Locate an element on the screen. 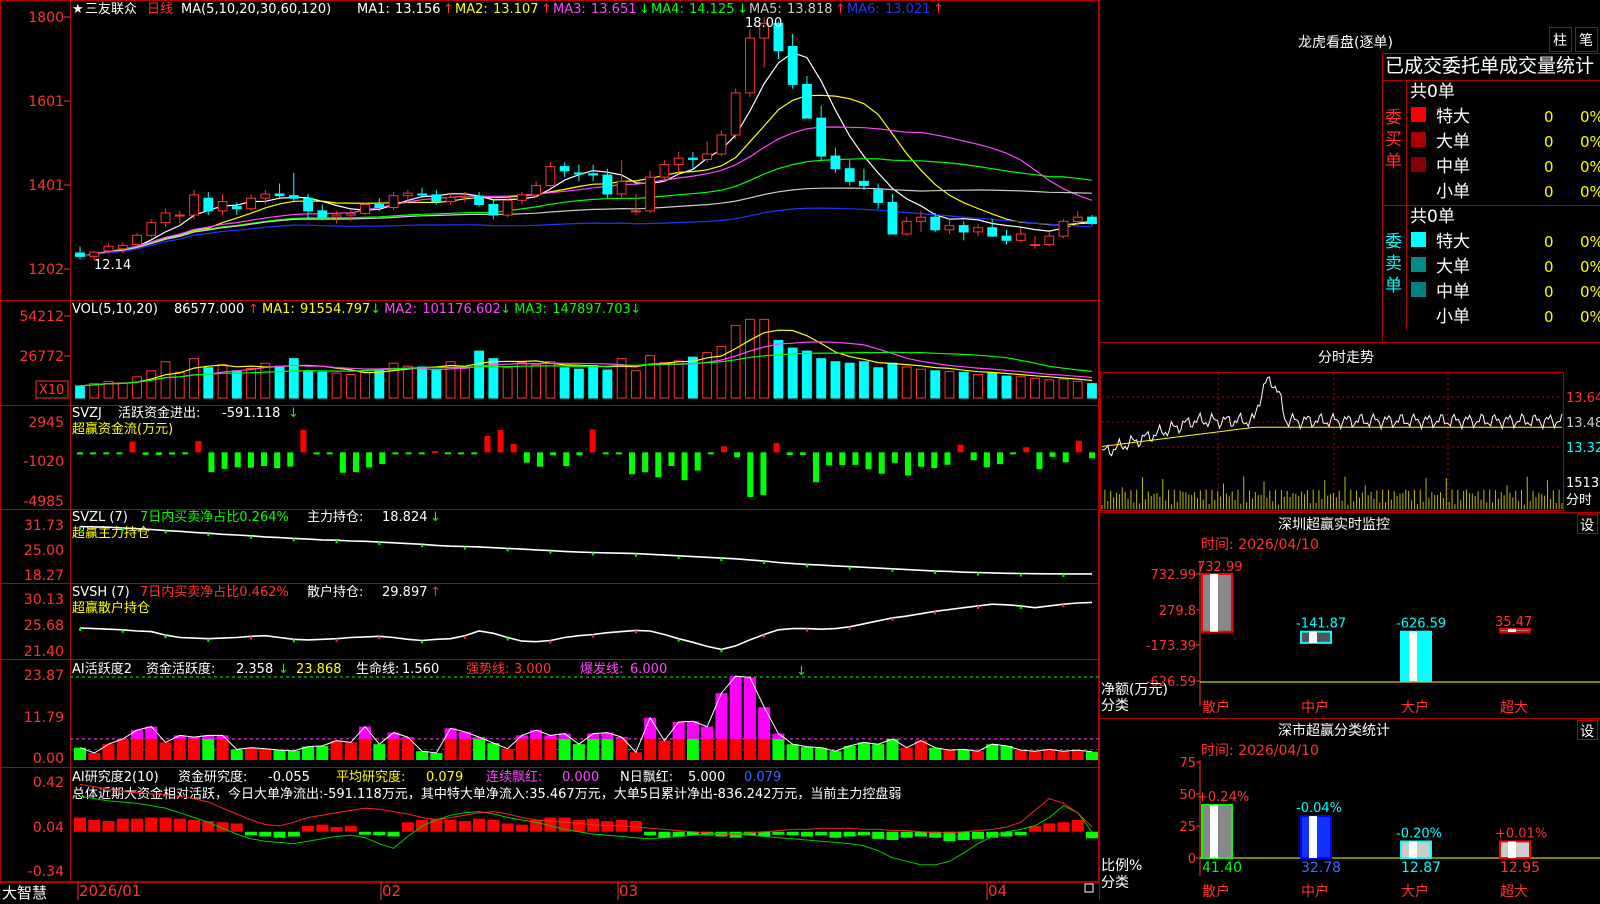 Image resolution: width=1600 pixels, height=904 pixels. sc-category-label: 超大 is located at coordinates (1514, 892).